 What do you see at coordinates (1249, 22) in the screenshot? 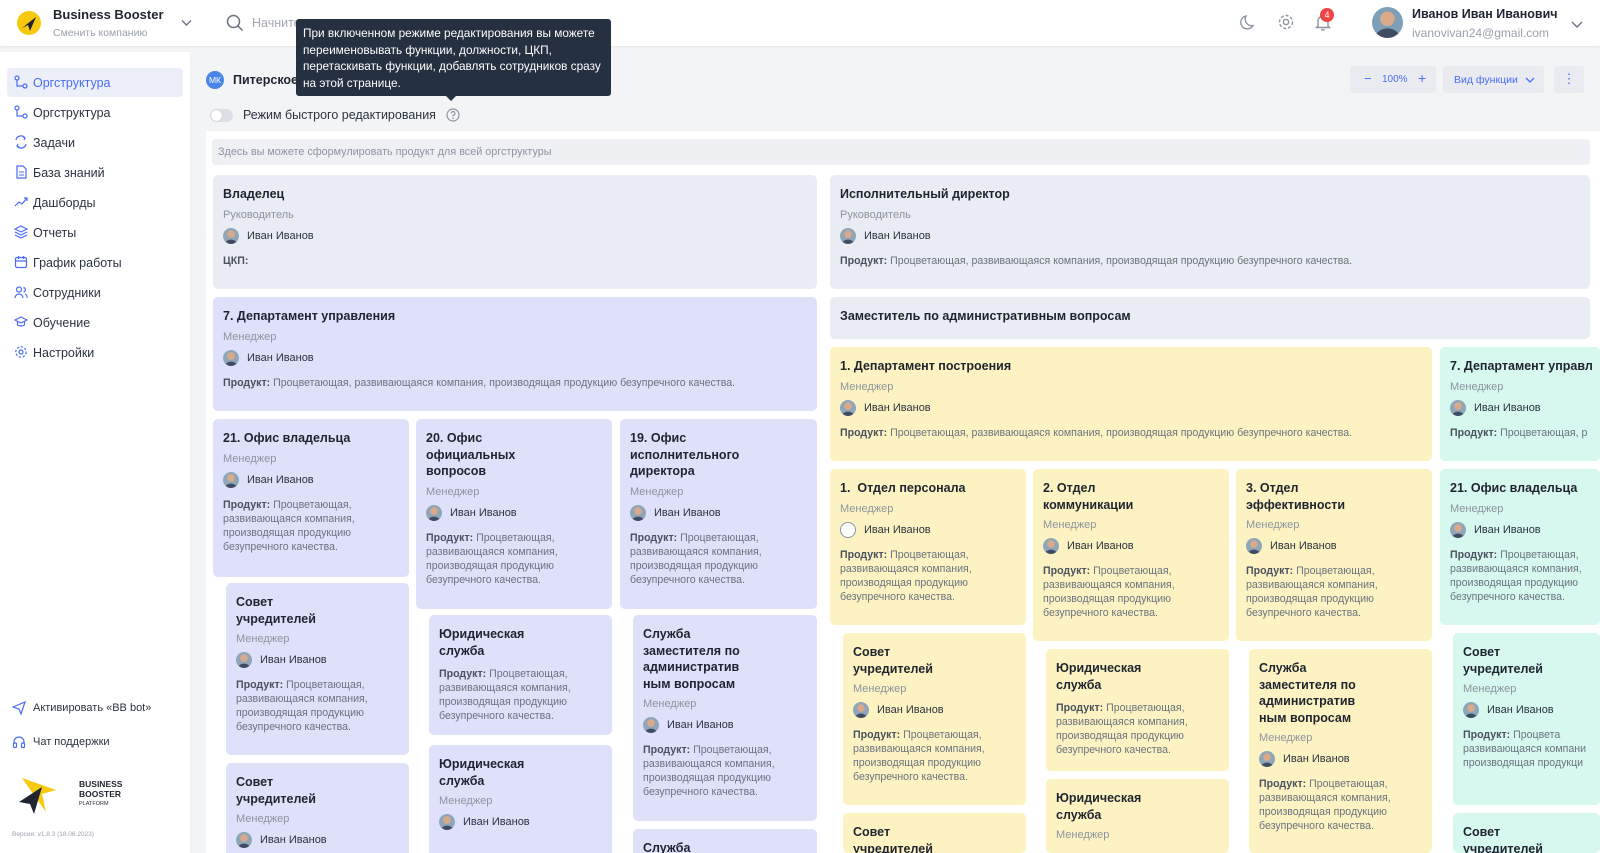
I see `moon-icon` at bounding box center [1249, 22].